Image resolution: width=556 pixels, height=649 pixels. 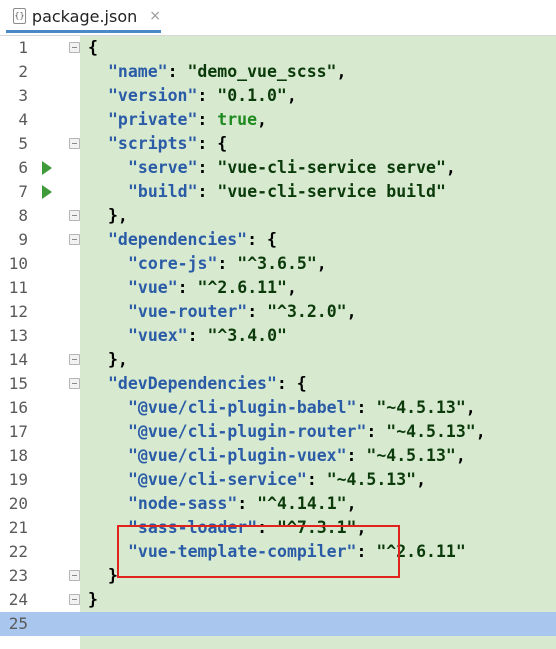 I want to click on code-text: "build": "vue-cli-service build", so click(x=287, y=192).